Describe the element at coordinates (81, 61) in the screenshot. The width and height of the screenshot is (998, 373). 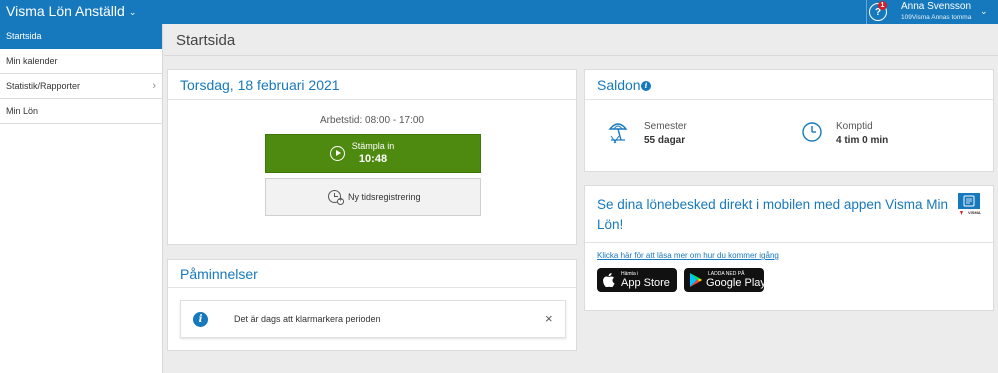
I see `sidebar-item-min-kalender: Min kalender` at that location.